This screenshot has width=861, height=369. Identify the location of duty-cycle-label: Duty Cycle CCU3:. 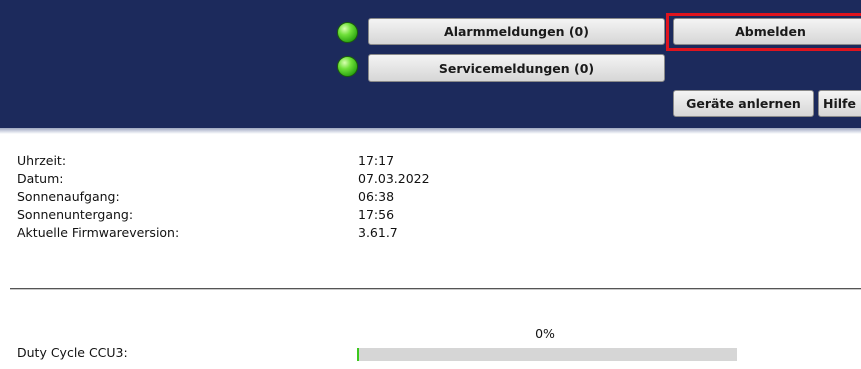
(72, 352).